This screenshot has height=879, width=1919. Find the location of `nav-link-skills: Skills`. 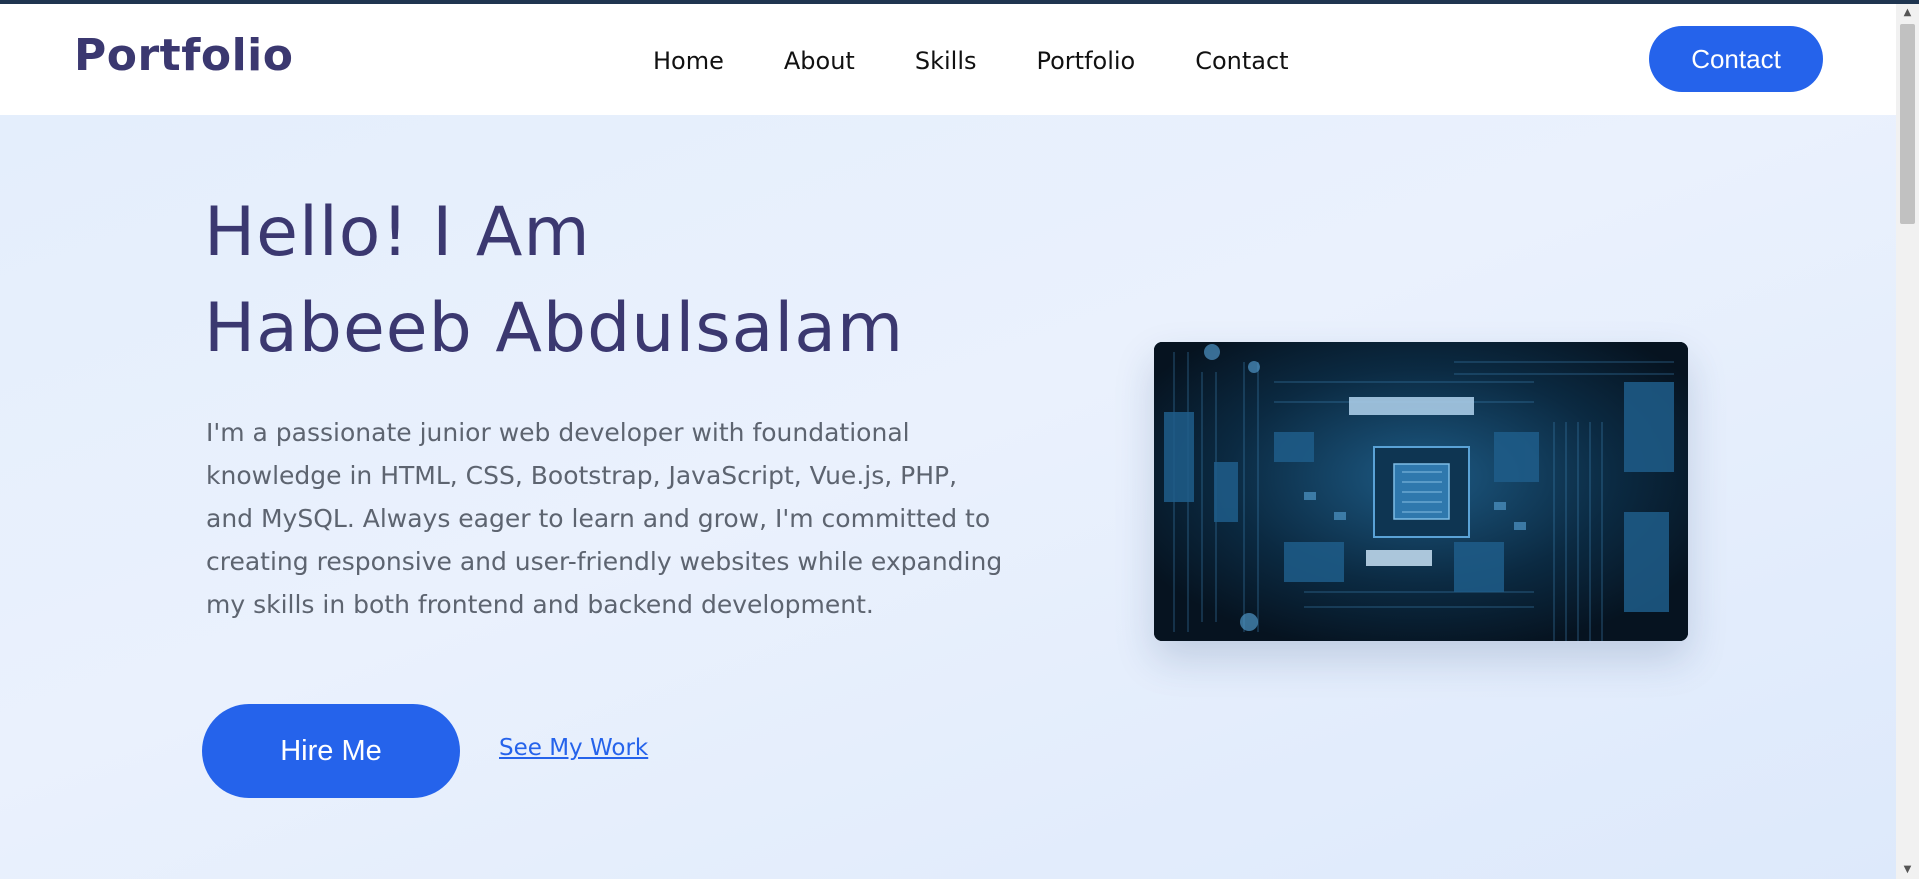

nav-link-skills: Skills is located at coordinates (946, 61).